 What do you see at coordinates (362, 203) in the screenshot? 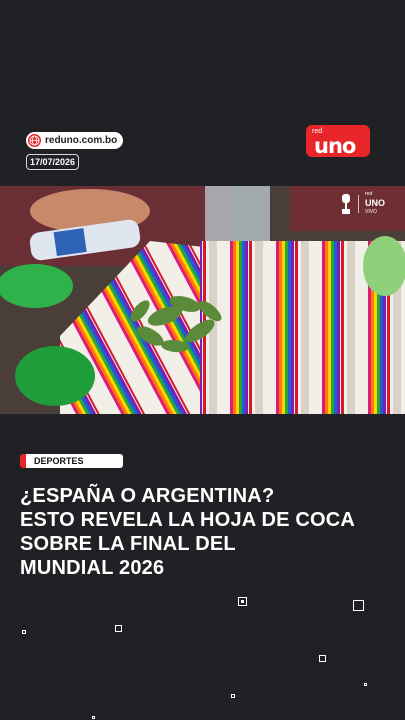
I see `photo-overlay-logo: red UNO VIVO` at bounding box center [362, 203].